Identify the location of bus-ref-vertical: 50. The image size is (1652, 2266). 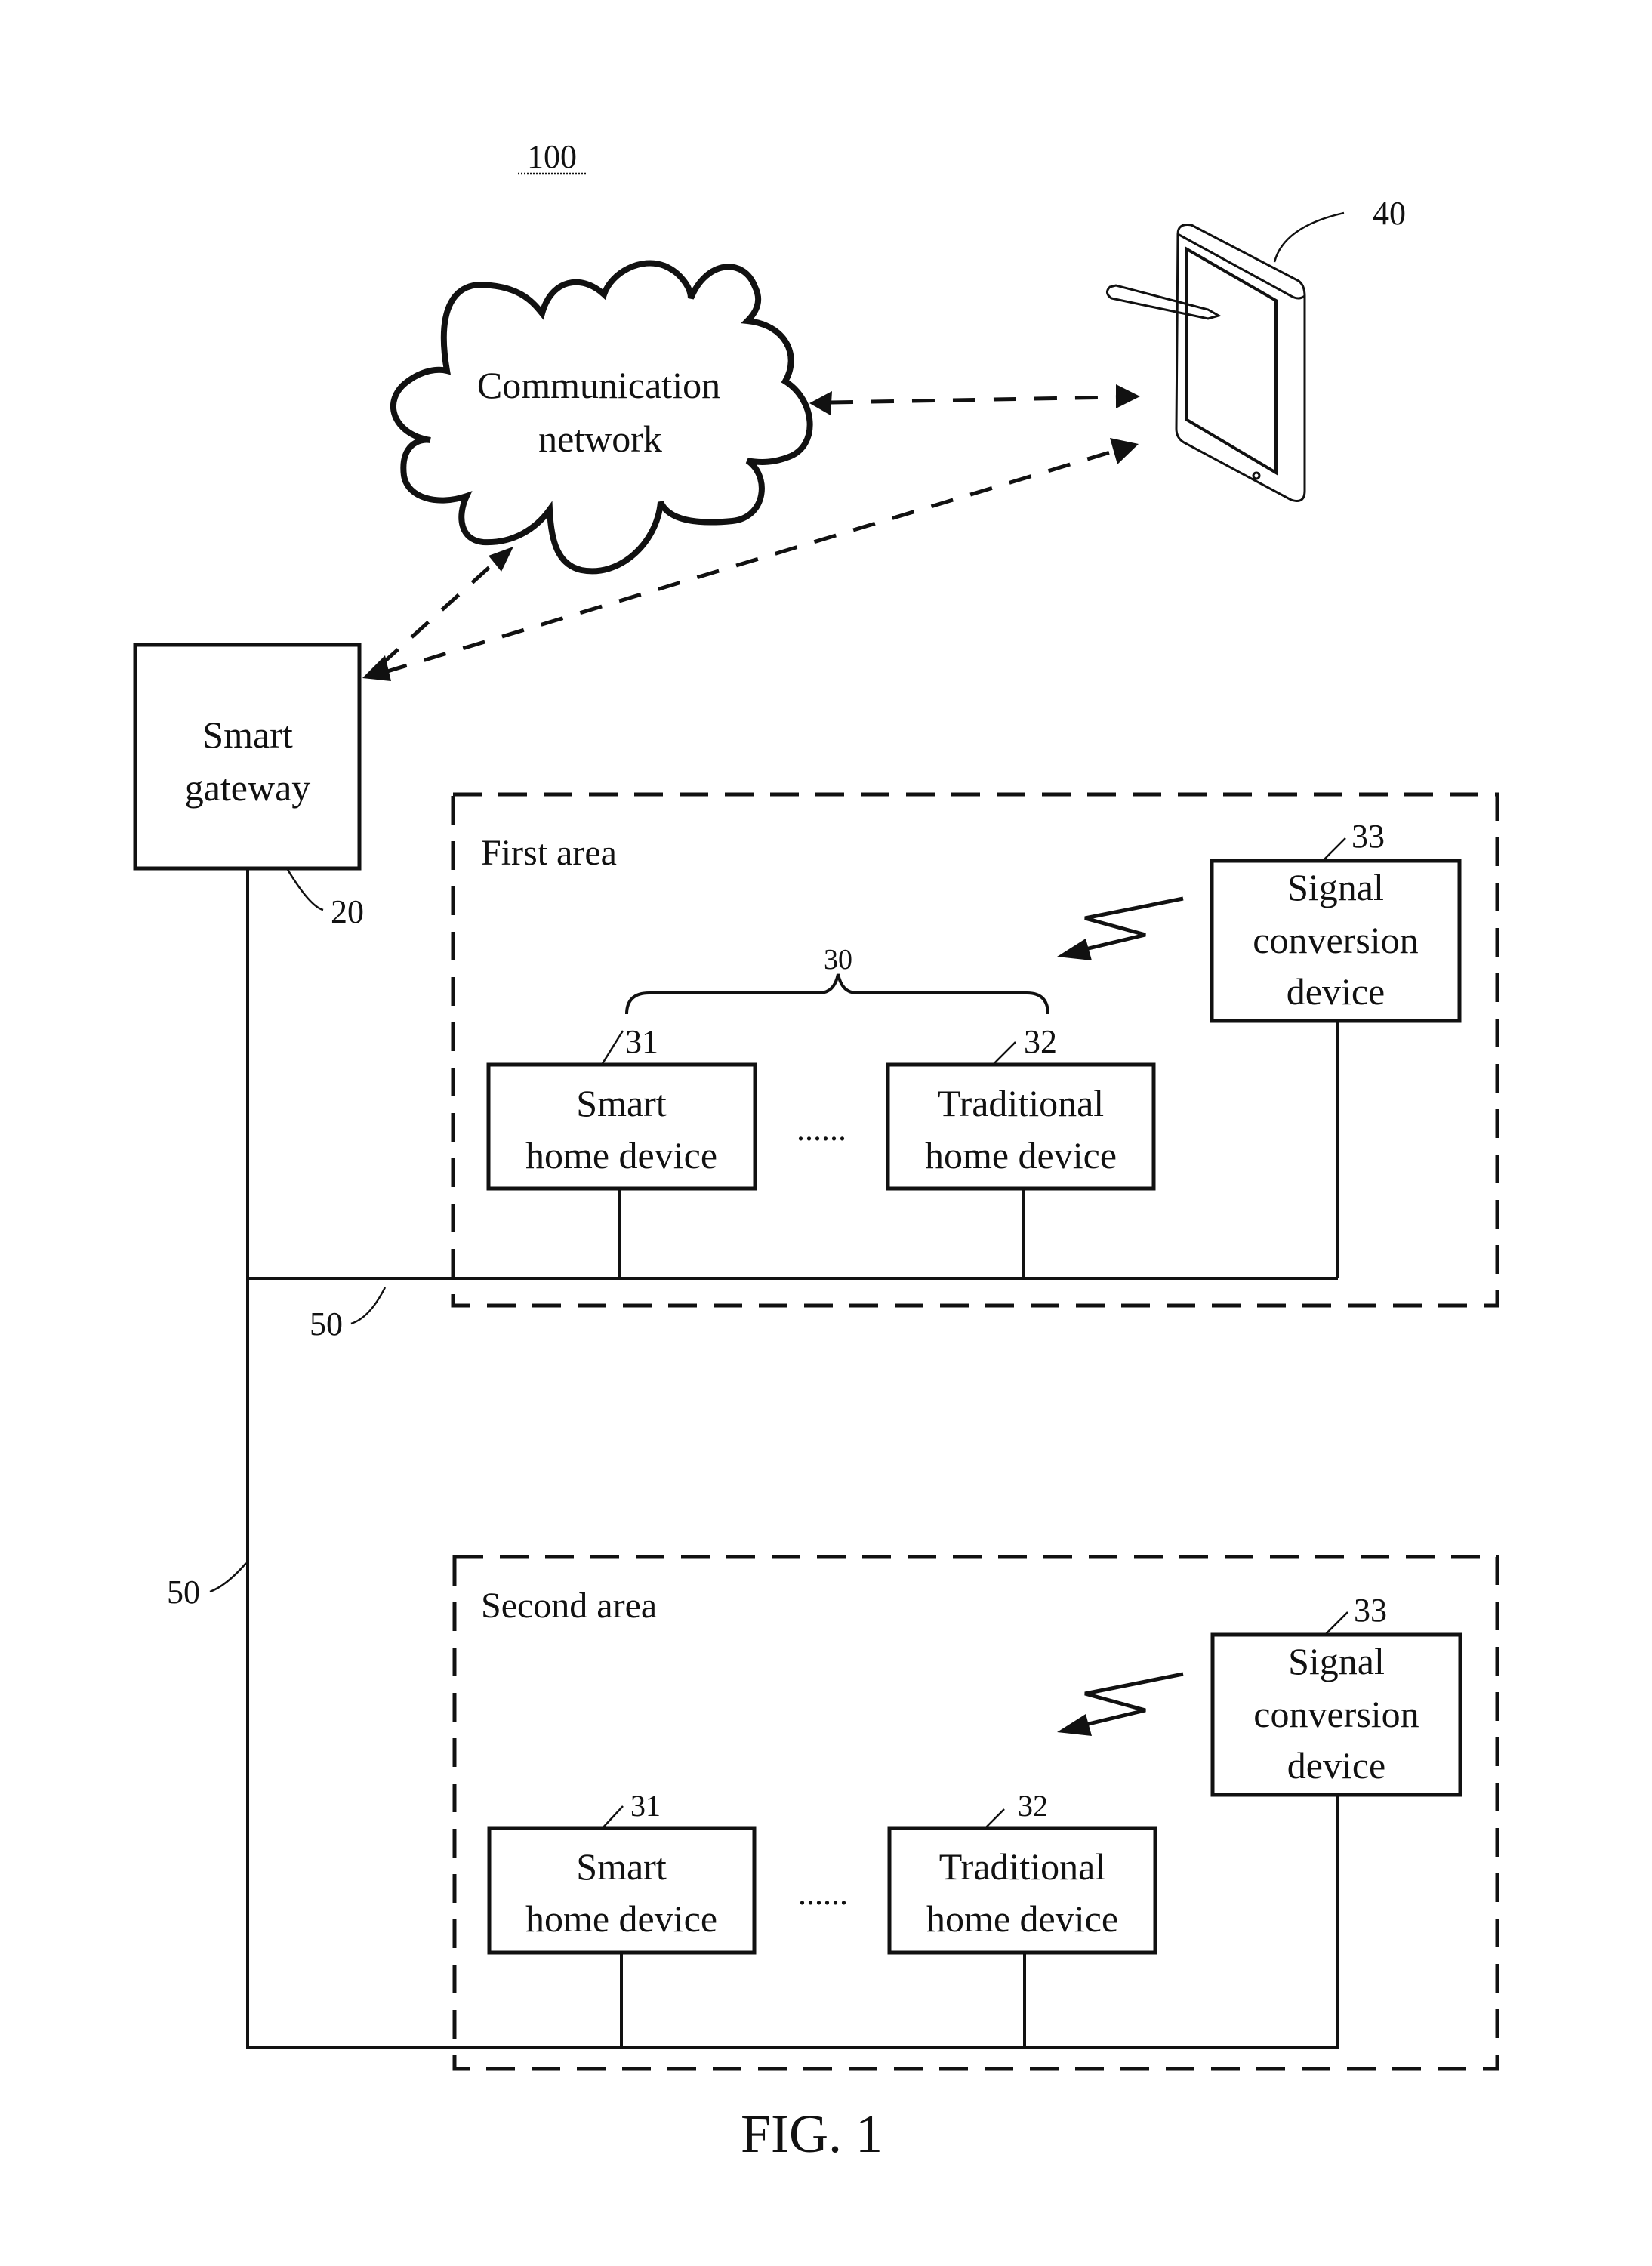
(183, 1592).